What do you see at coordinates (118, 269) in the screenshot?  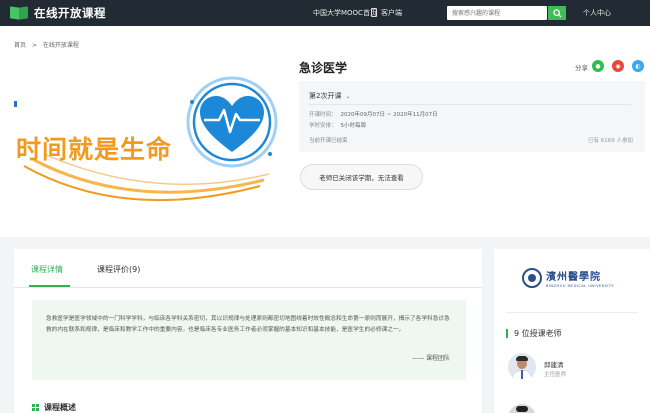 I see `tab-course-reviews: 课程评价(9)` at bounding box center [118, 269].